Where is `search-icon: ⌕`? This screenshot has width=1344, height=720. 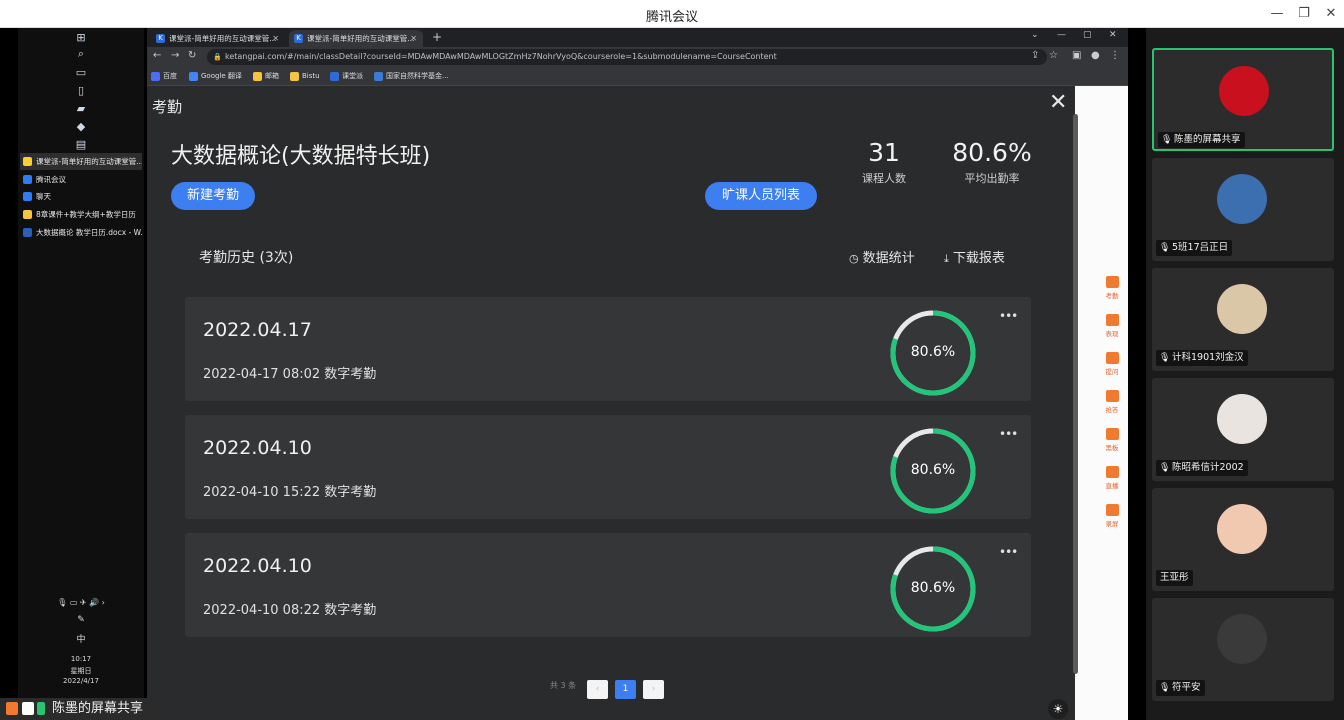
search-icon: ⌕ is located at coordinates (81, 54).